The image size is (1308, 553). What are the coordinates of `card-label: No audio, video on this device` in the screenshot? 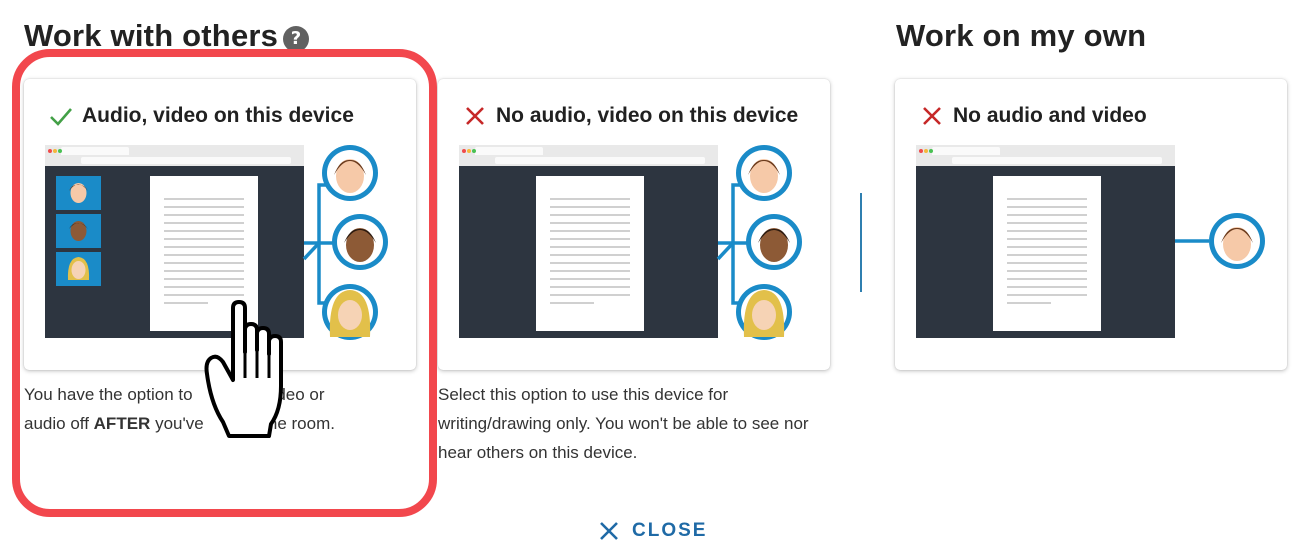 It's located at (647, 115).